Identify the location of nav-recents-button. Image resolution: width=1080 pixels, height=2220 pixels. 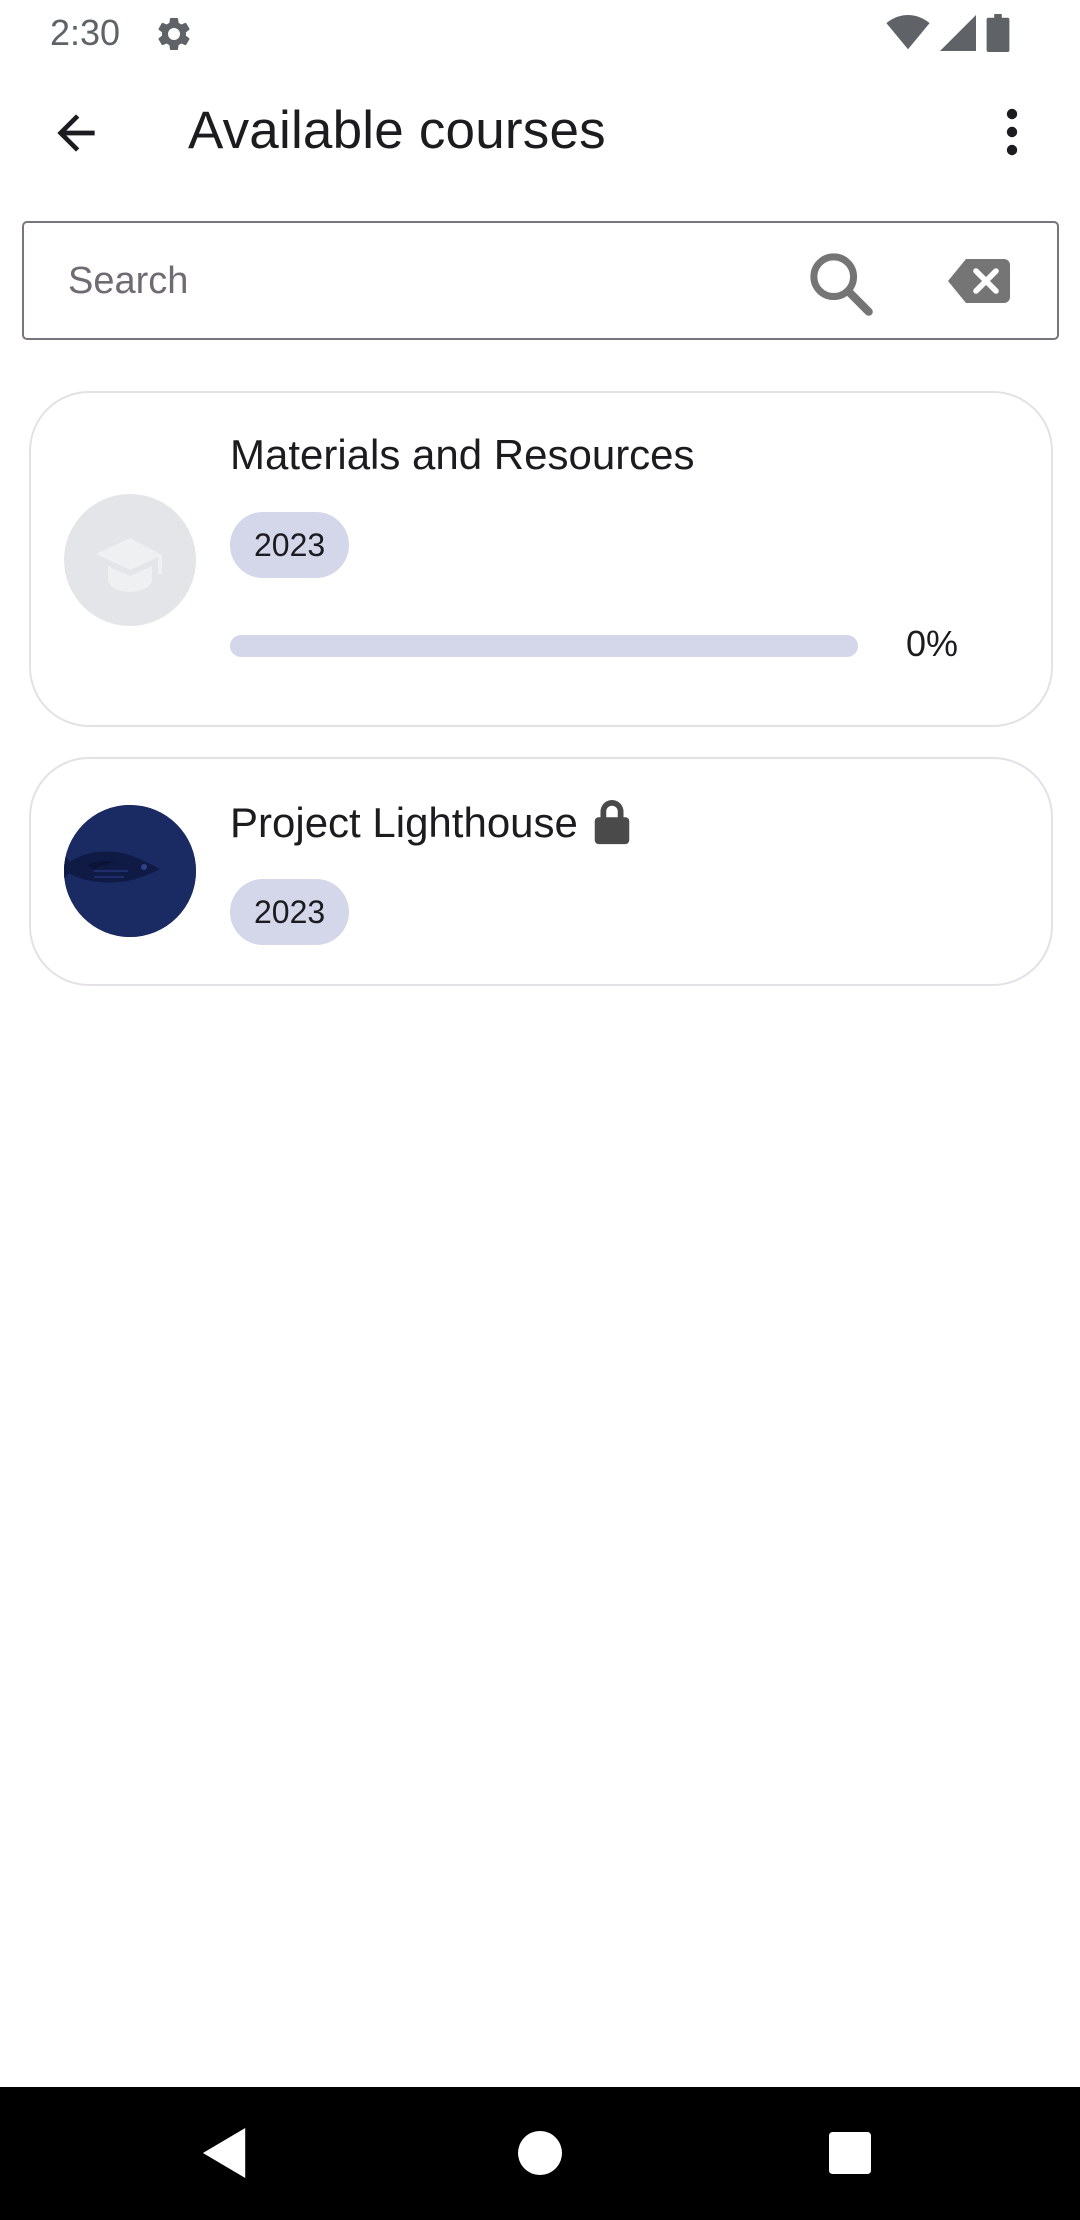
(850, 2153).